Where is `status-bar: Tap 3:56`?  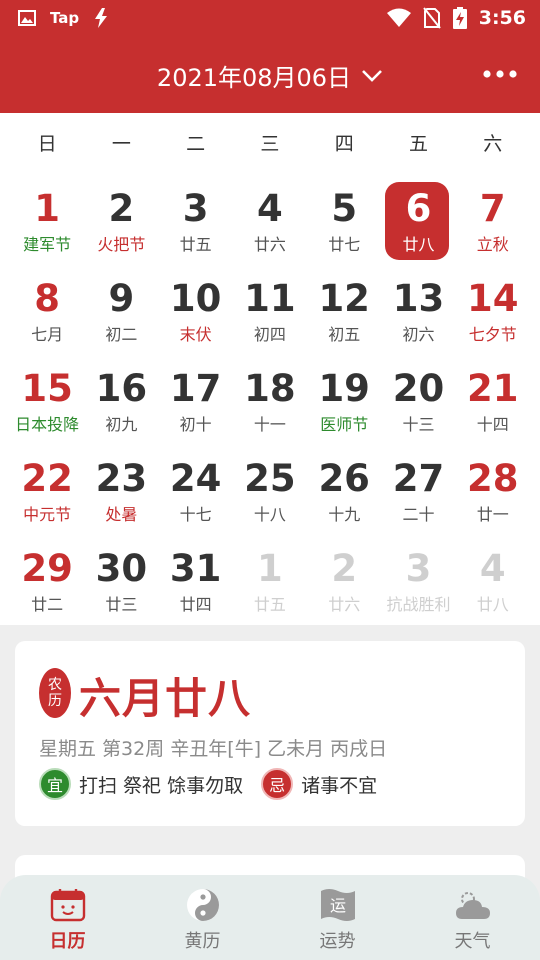
status-bar: Tap 3:56 is located at coordinates (270, 19).